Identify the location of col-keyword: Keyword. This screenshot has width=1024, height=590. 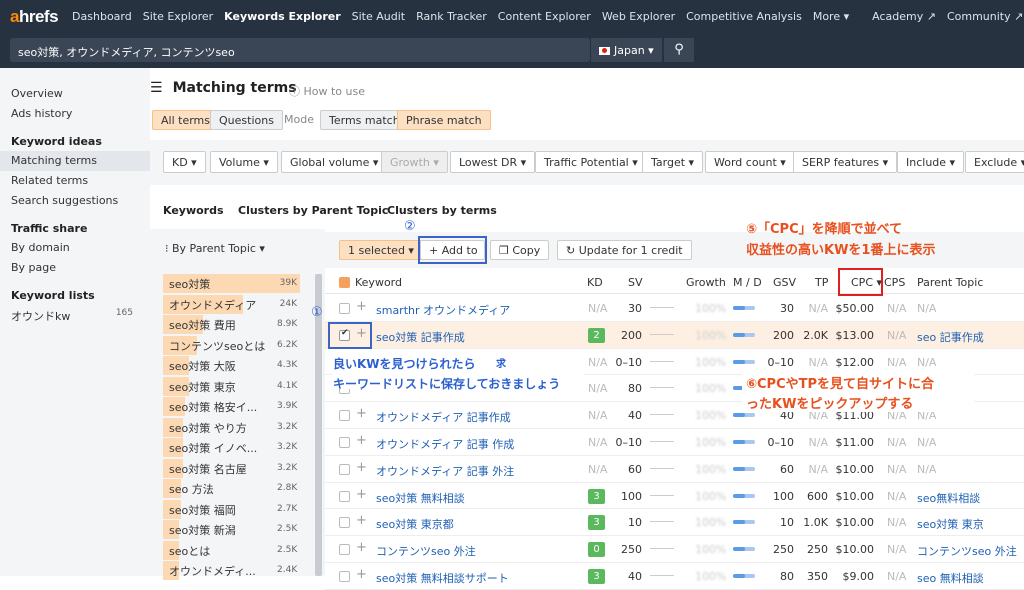
(378, 282).